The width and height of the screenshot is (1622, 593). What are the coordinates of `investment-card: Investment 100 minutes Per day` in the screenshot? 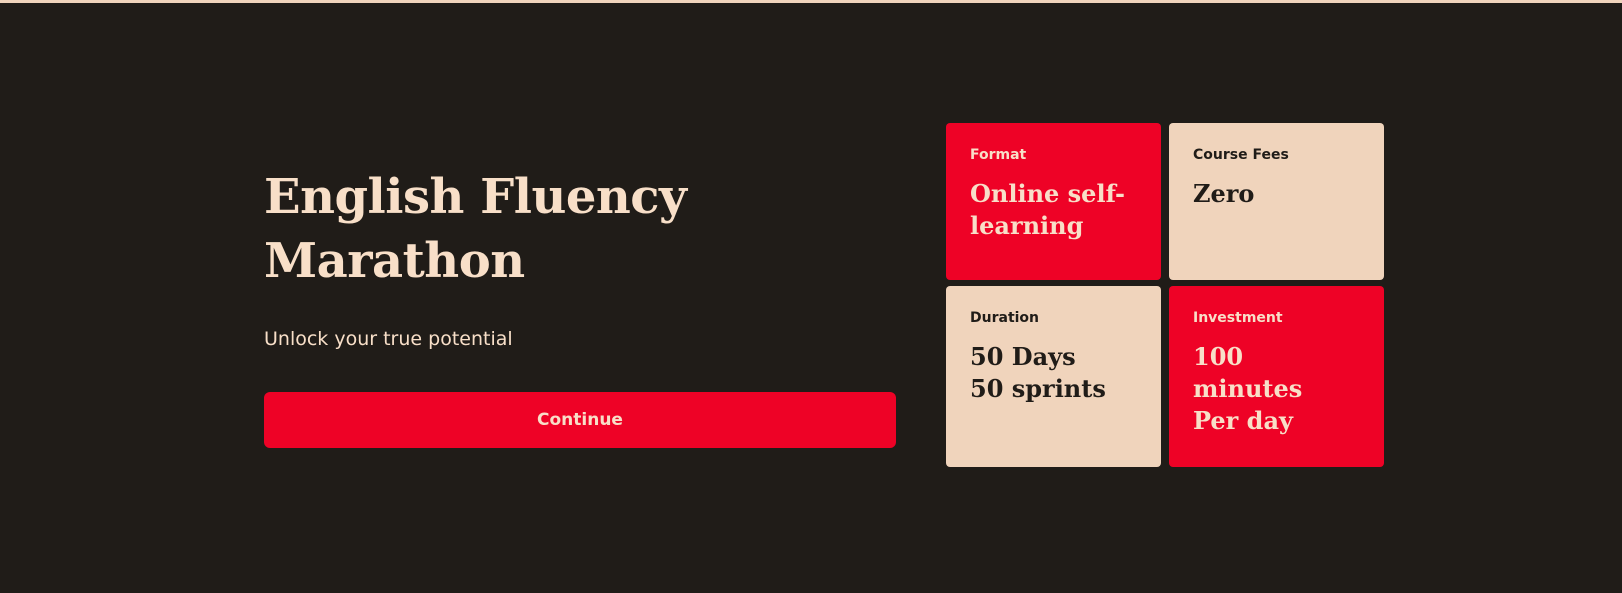 It's located at (1276, 376).